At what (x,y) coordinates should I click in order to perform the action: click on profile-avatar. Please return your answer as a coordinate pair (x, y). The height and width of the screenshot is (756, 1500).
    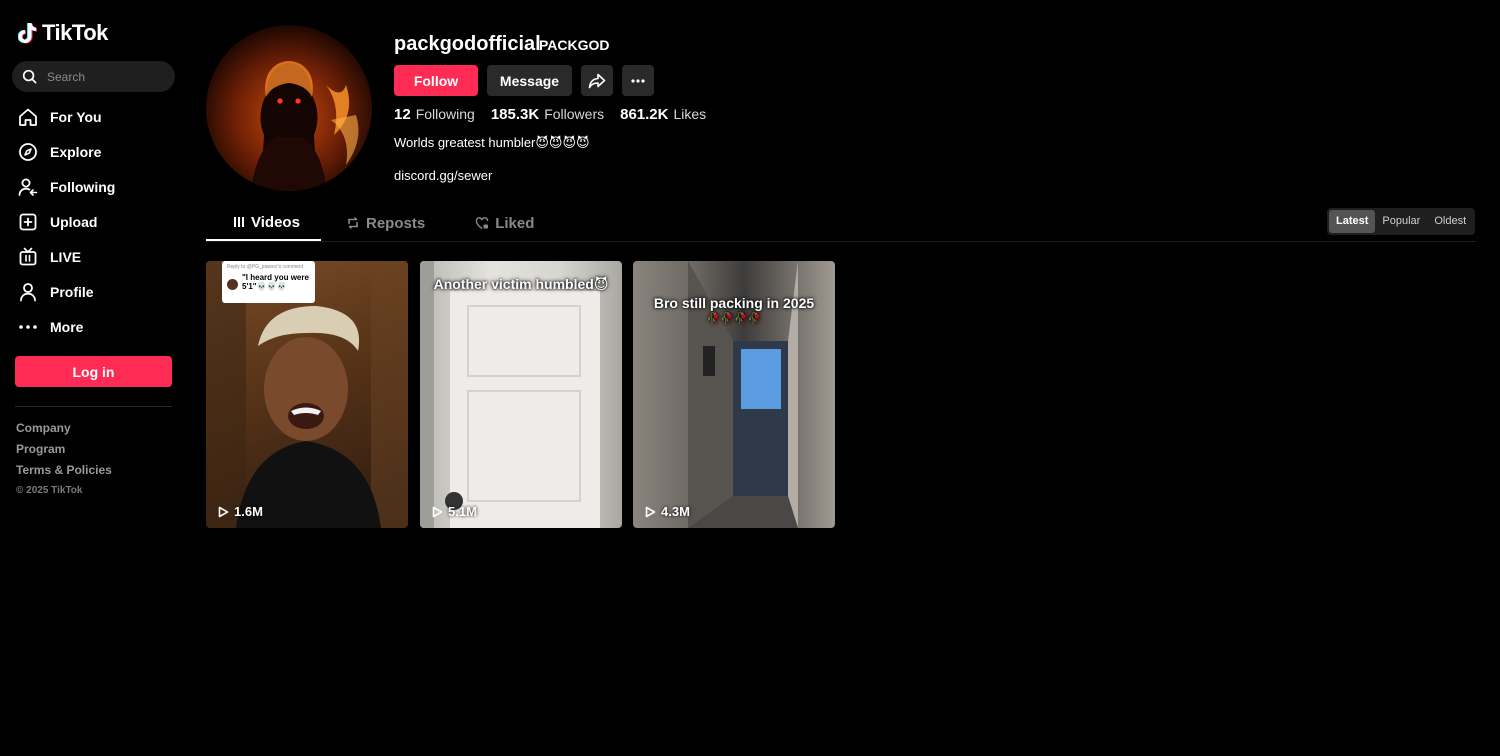
    Looking at the image, I should click on (289, 108).